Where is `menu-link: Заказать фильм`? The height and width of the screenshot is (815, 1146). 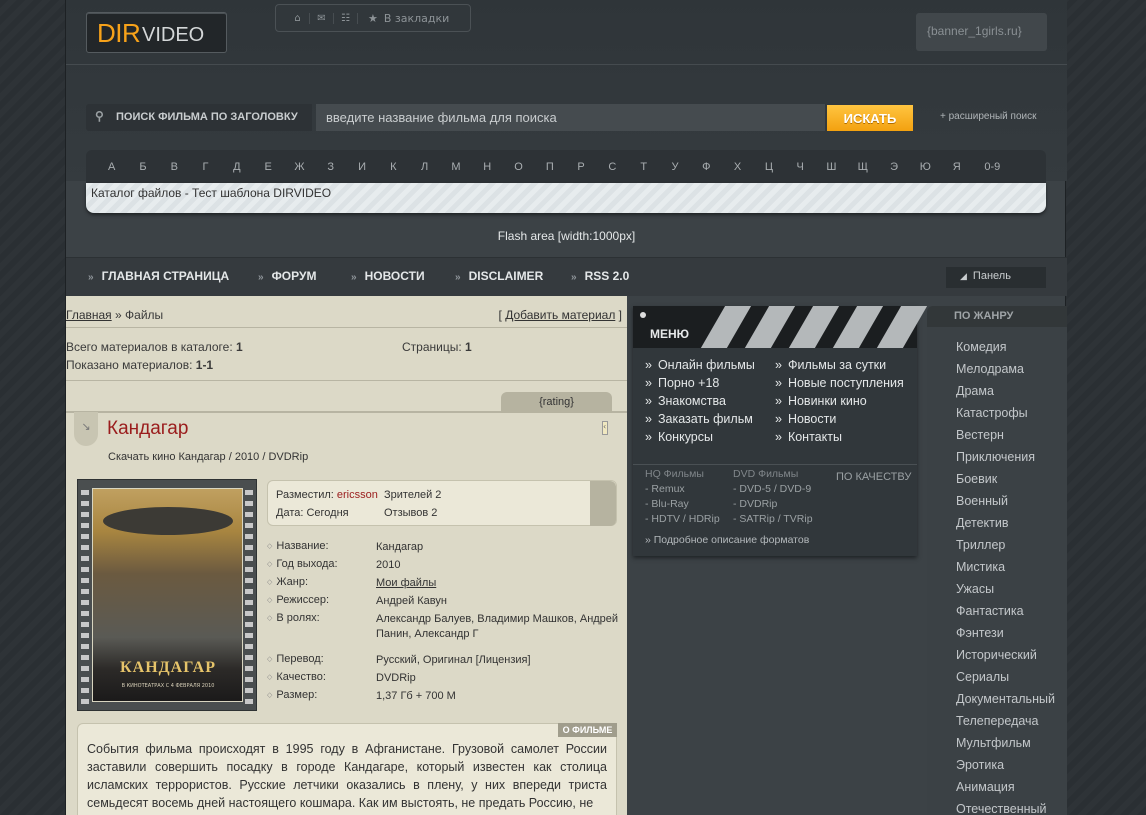
menu-link: Заказать фильм is located at coordinates (699, 419).